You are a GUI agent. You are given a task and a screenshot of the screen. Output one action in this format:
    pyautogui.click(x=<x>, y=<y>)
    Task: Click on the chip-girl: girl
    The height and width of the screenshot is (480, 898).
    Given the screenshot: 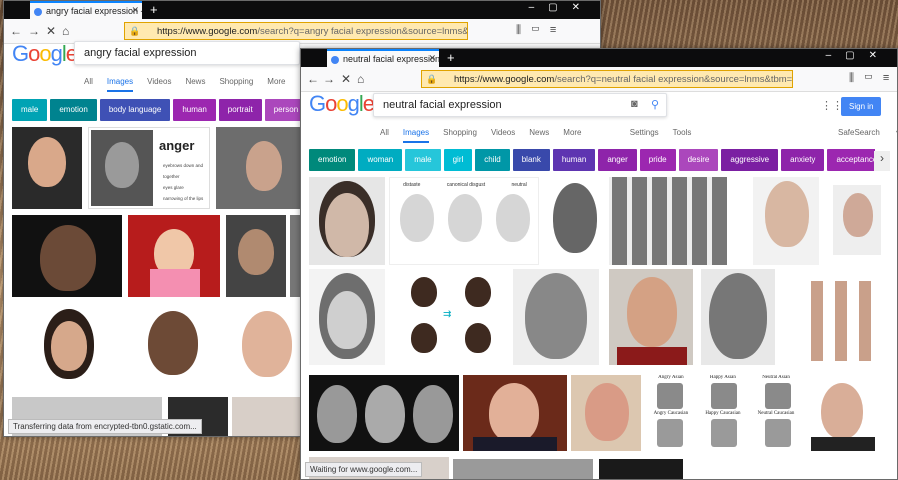 What is the action you would take?
    pyautogui.click(x=458, y=160)
    